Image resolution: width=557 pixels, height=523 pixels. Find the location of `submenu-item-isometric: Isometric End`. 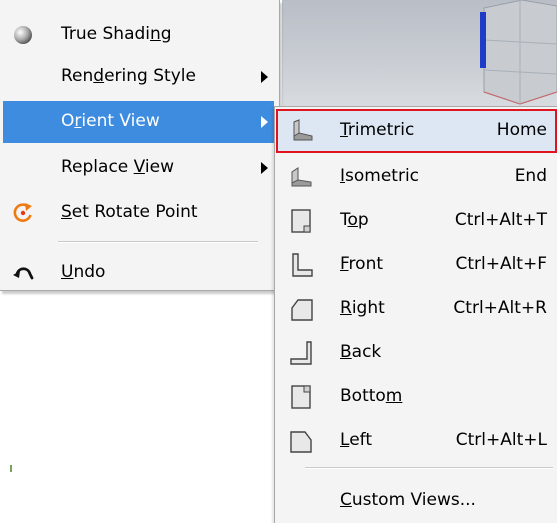

submenu-item-isometric: Isometric End is located at coordinates (416, 177).